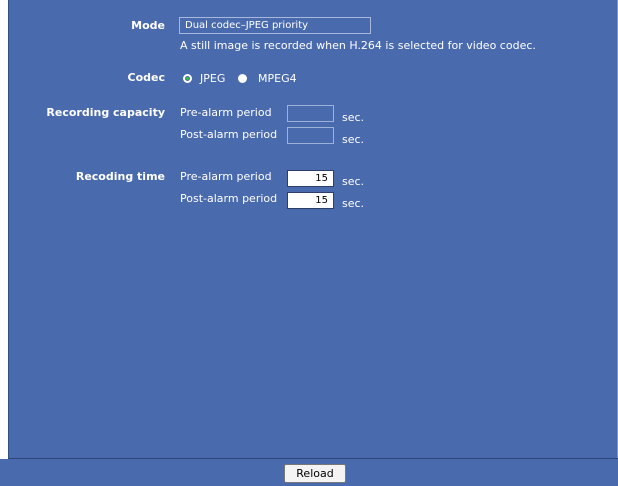  I want to click on capacity-pre-alarm-unit: sec., so click(353, 117).